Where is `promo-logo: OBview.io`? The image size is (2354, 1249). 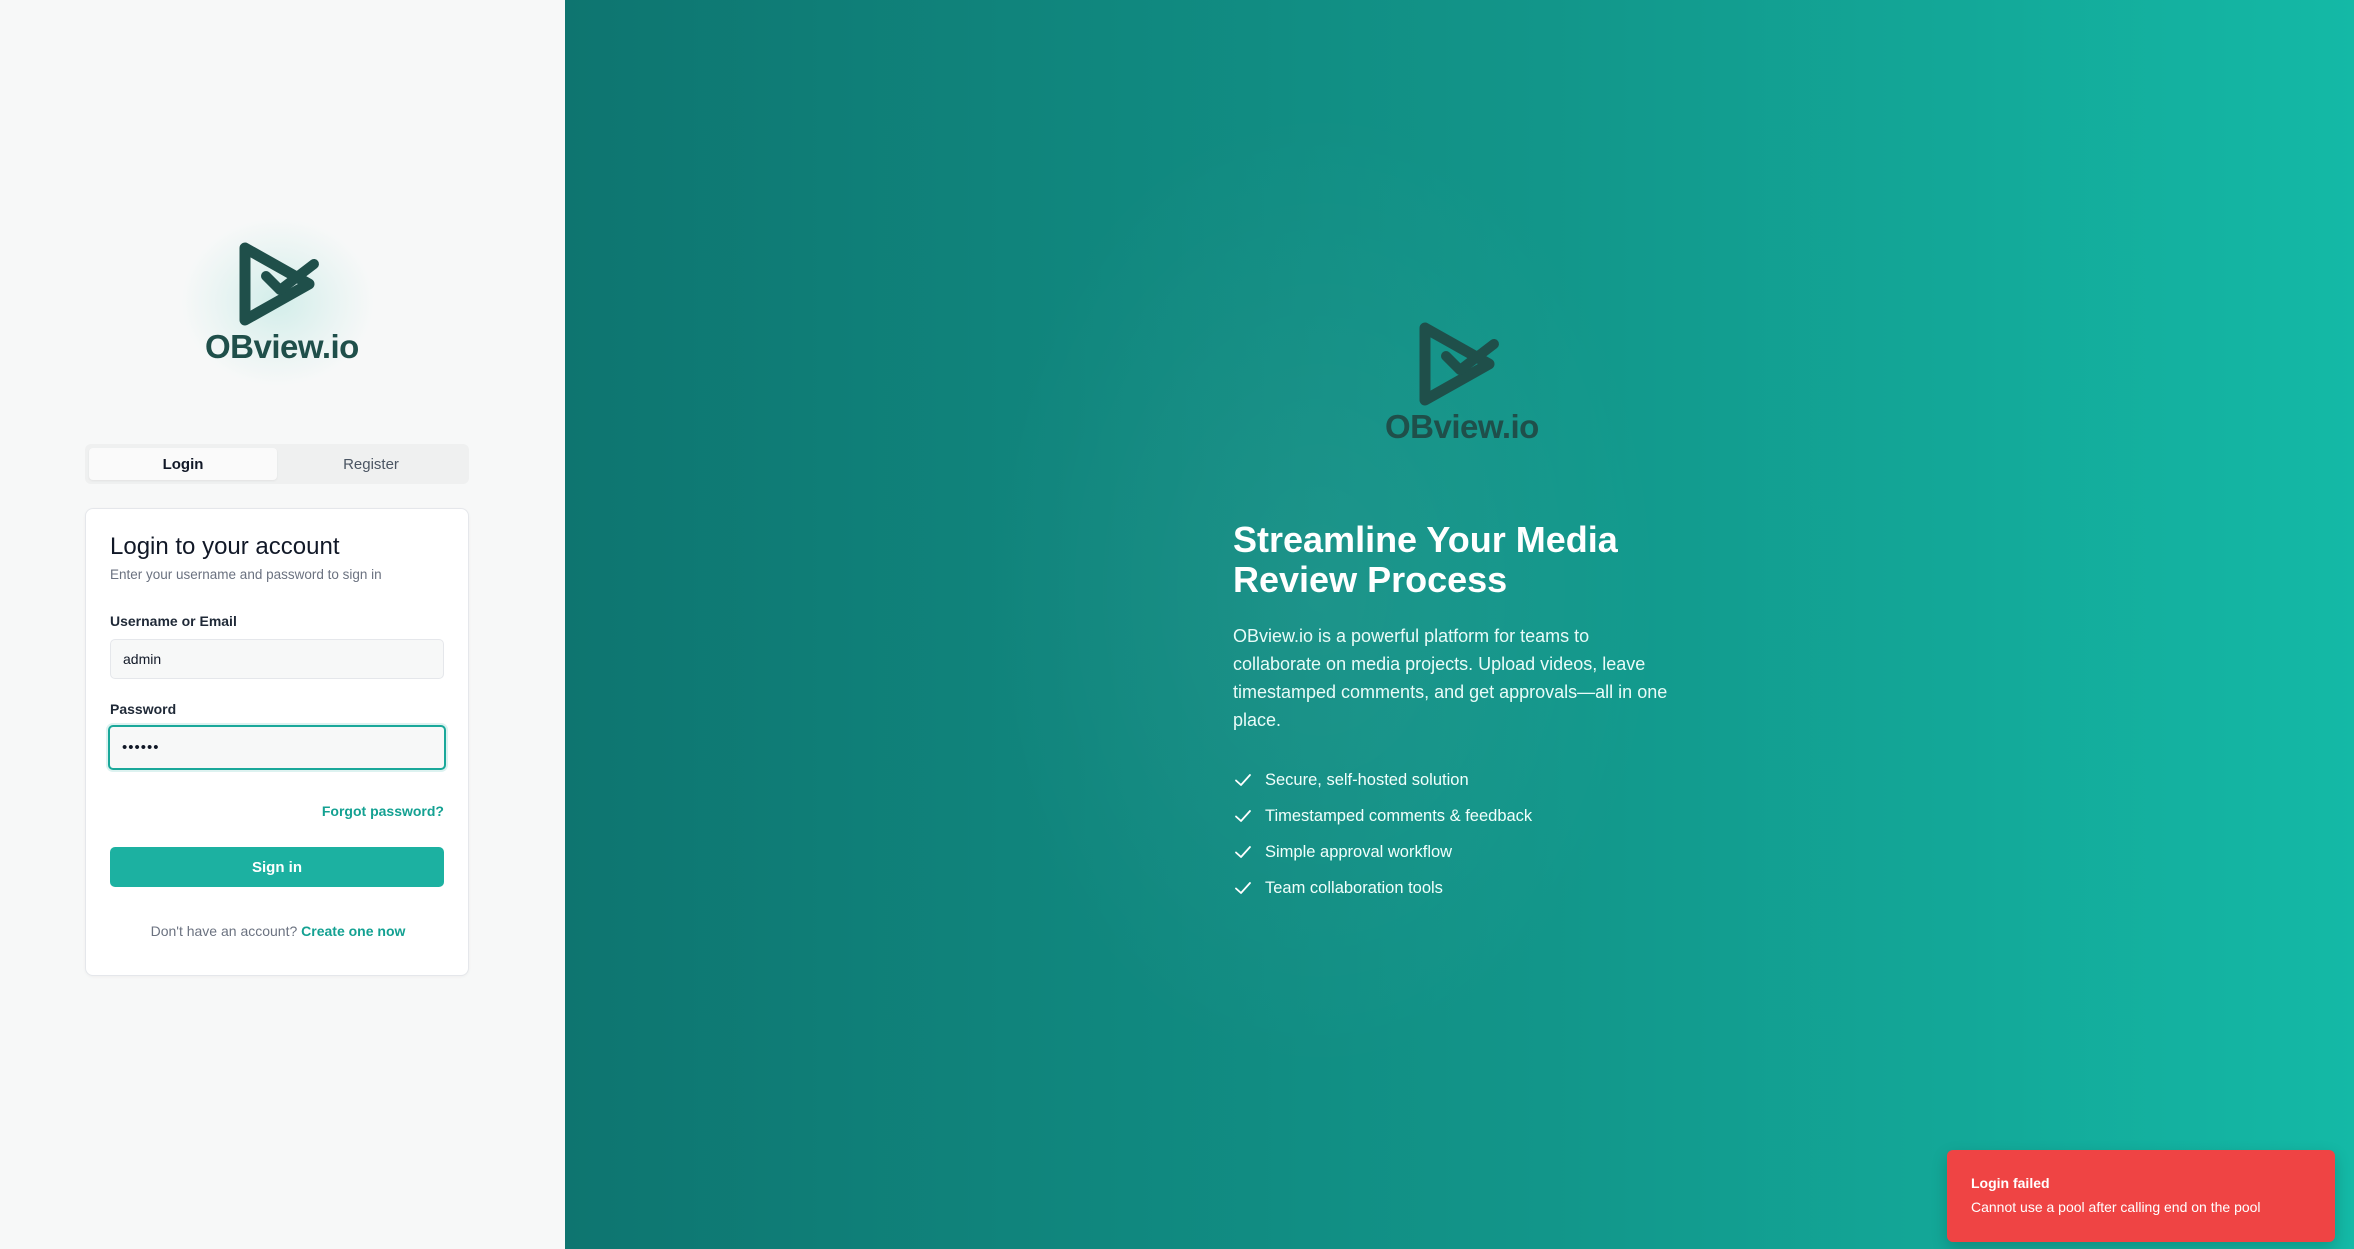 promo-logo: OBview.io is located at coordinates (1462, 379).